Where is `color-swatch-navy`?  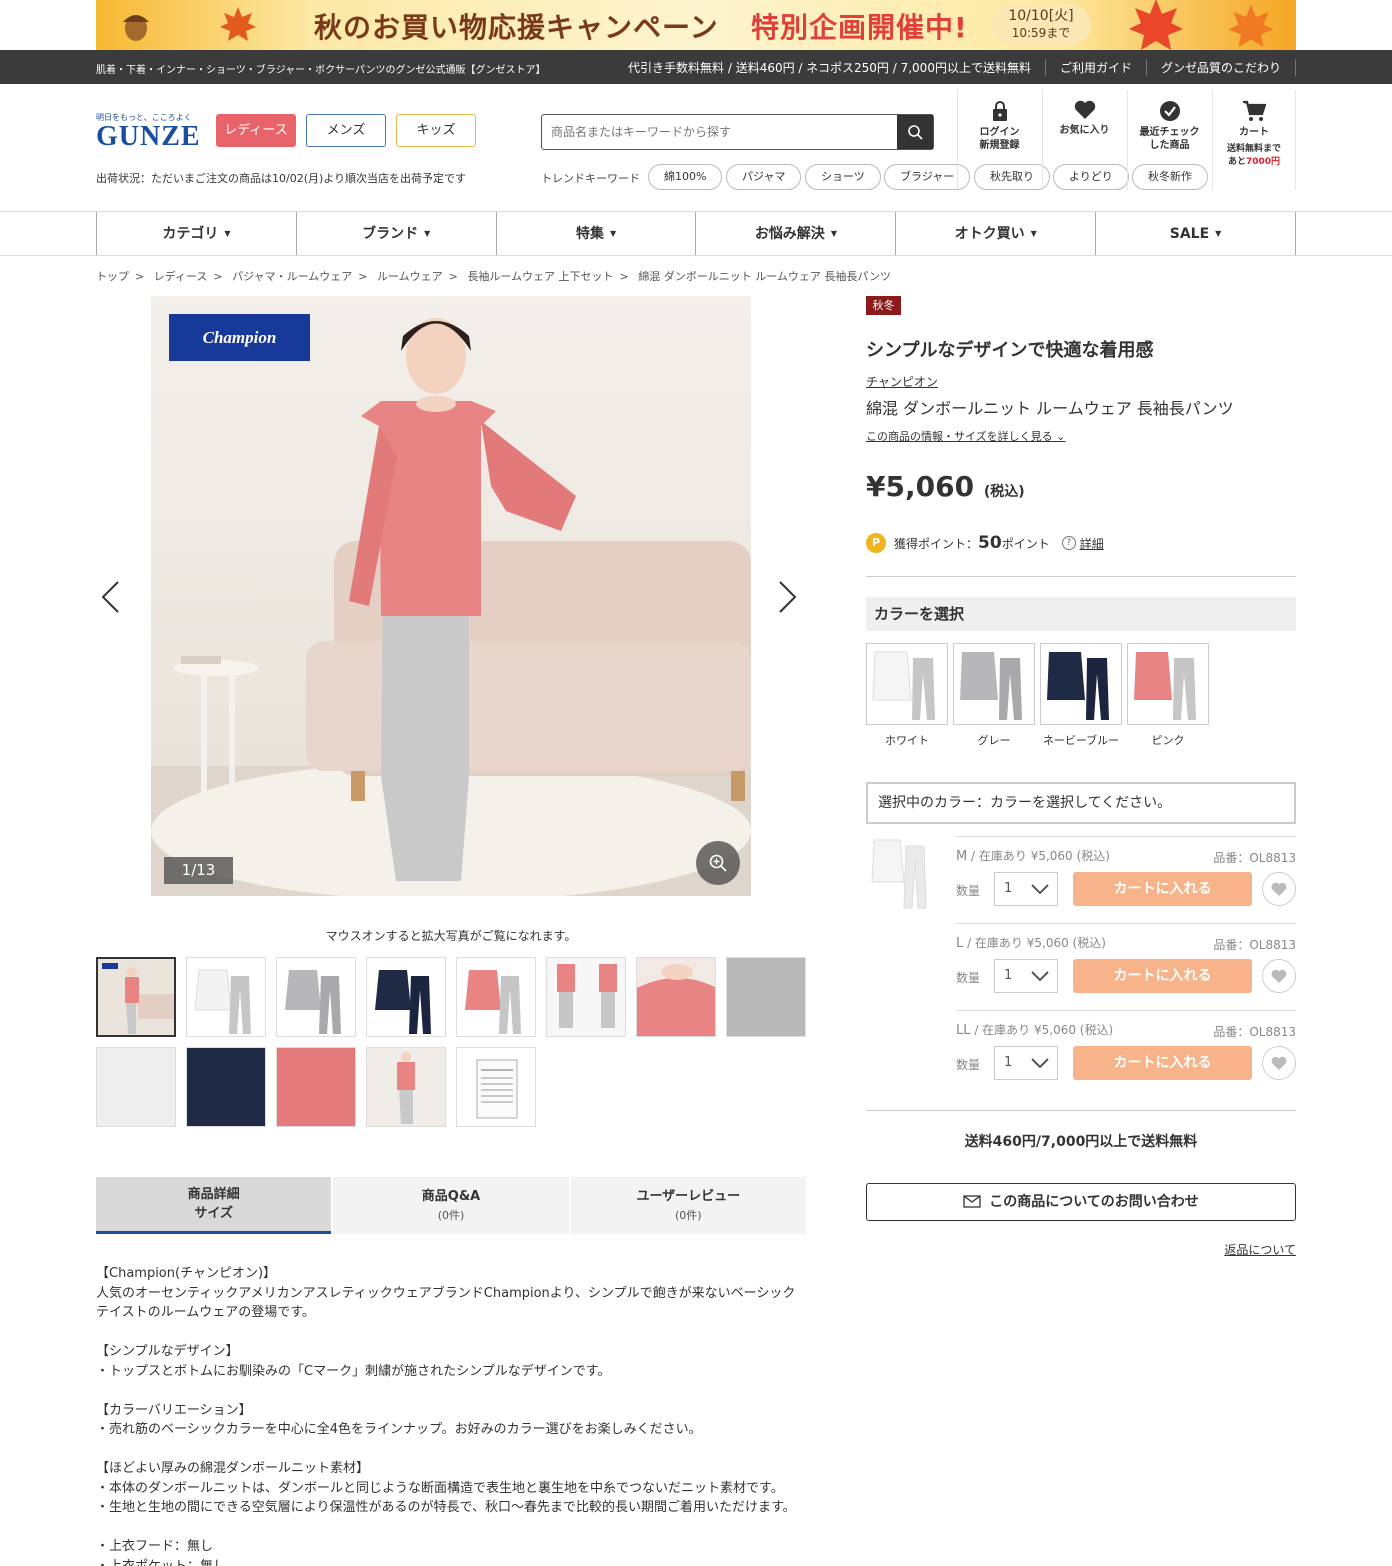
color-swatch-navy is located at coordinates (1081, 684).